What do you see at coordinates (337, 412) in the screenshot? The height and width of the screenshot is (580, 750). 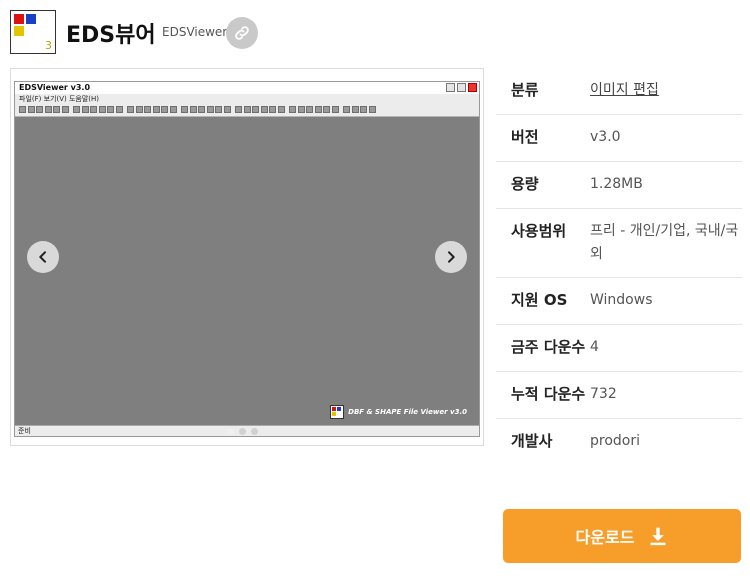 I see `watermark-logo` at bounding box center [337, 412].